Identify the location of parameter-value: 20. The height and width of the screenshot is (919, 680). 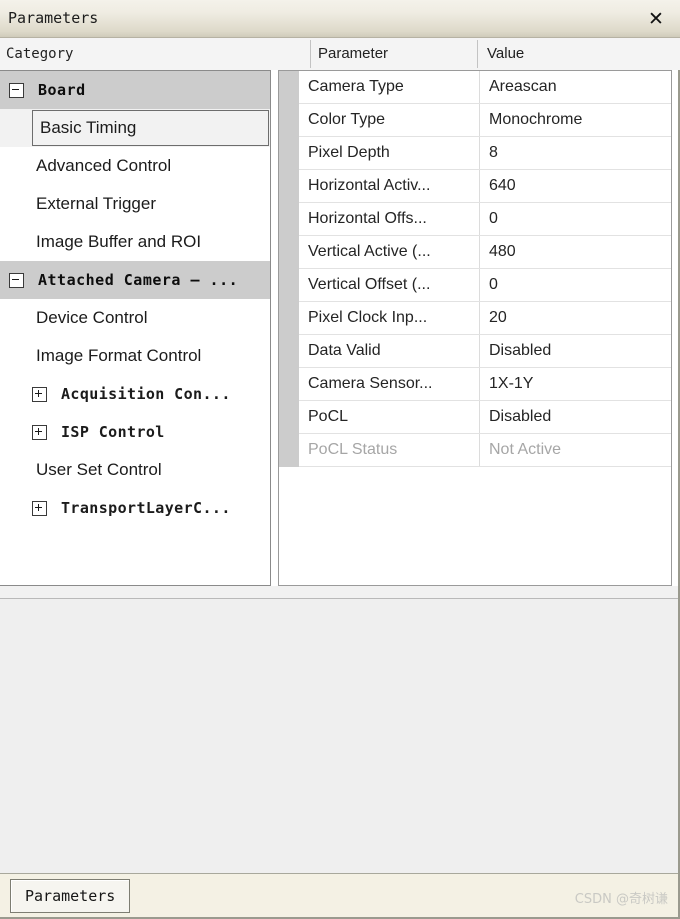
(578, 318).